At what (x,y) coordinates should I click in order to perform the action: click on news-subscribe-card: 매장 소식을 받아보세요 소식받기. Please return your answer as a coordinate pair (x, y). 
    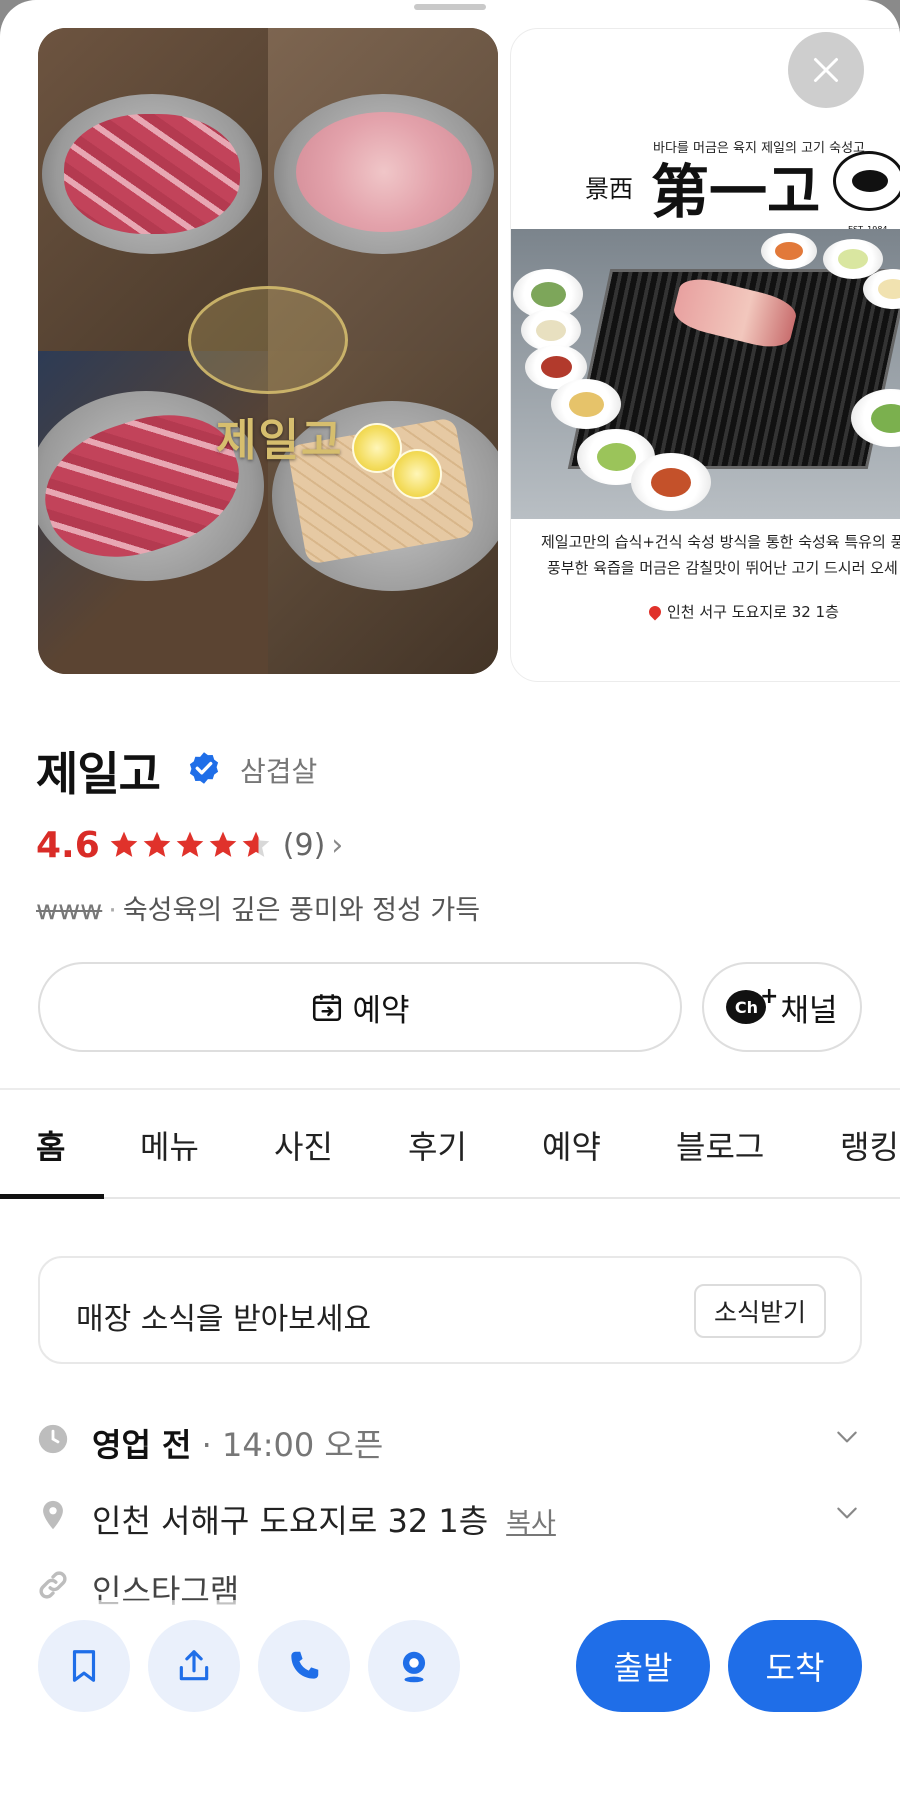
    Looking at the image, I should click on (450, 1310).